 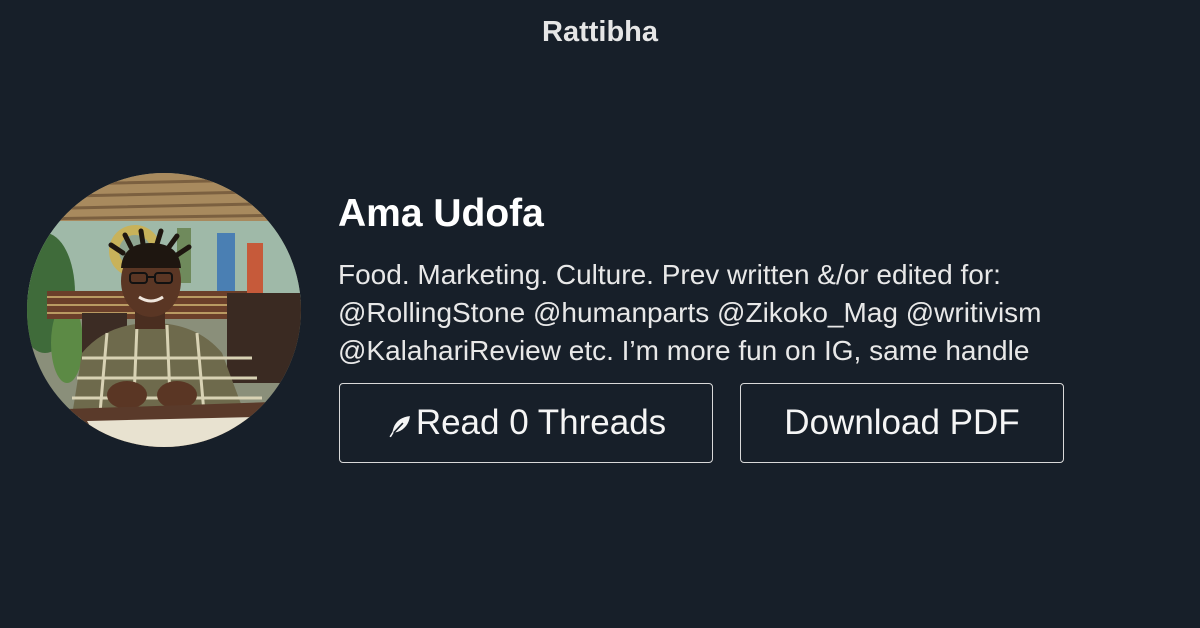 I want to click on read-threads-label: Read 0 Threads, so click(x=541, y=422).